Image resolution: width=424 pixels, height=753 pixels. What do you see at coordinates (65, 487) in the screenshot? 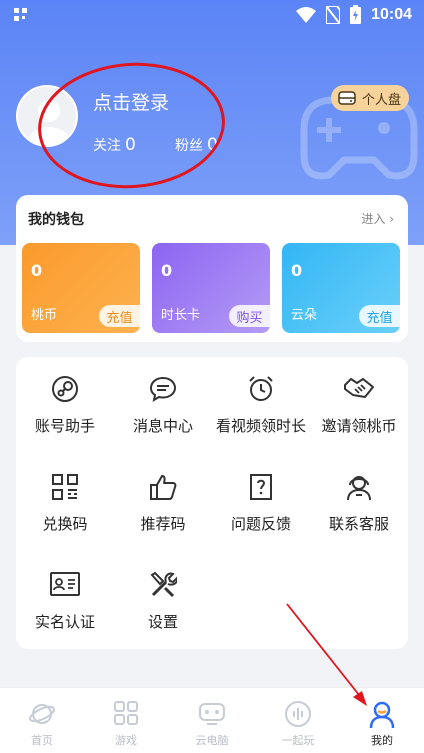
I see `qr-code-icon` at bounding box center [65, 487].